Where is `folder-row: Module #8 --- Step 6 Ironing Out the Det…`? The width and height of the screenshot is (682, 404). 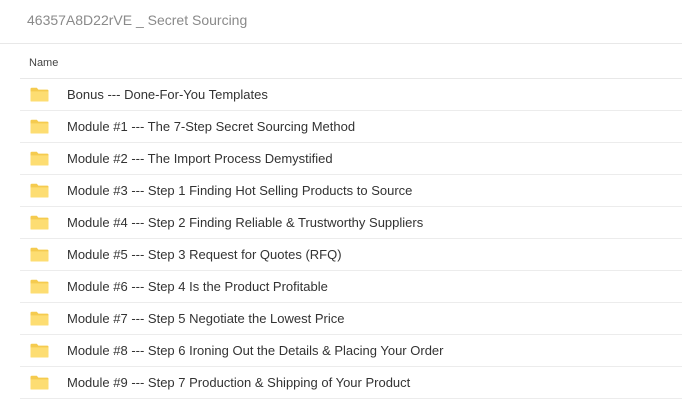 folder-row: Module #8 --- Step 6 Ironing Out the Det… is located at coordinates (351, 351).